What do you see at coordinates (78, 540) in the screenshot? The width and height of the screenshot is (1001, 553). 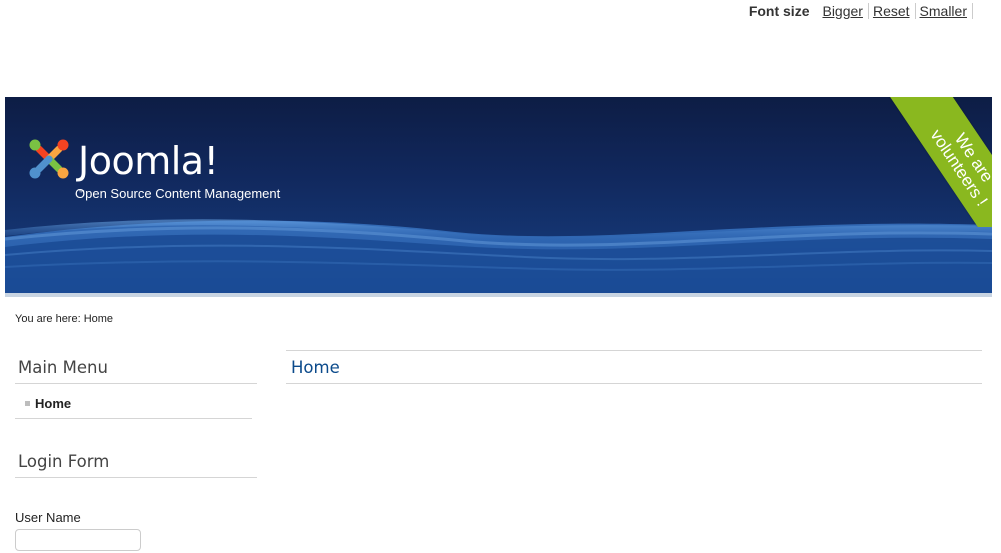 I see `username-input` at bounding box center [78, 540].